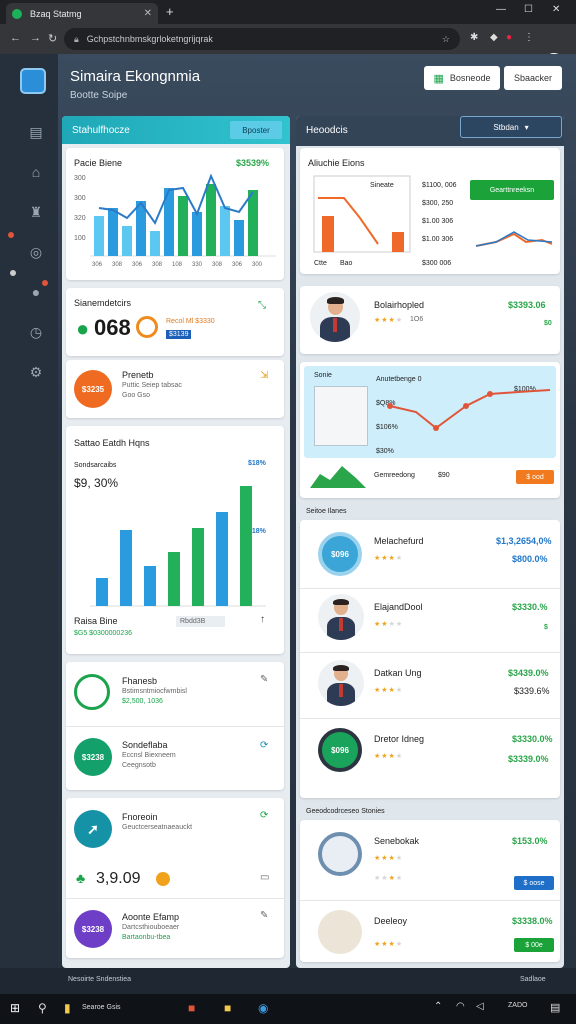 Image resolution: width=576 pixels, height=1024 pixels. What do you see at coordinates (389, 558) in the screenshot?
I see `product2-stars: ★★★★` at bounding box center [389, 558].